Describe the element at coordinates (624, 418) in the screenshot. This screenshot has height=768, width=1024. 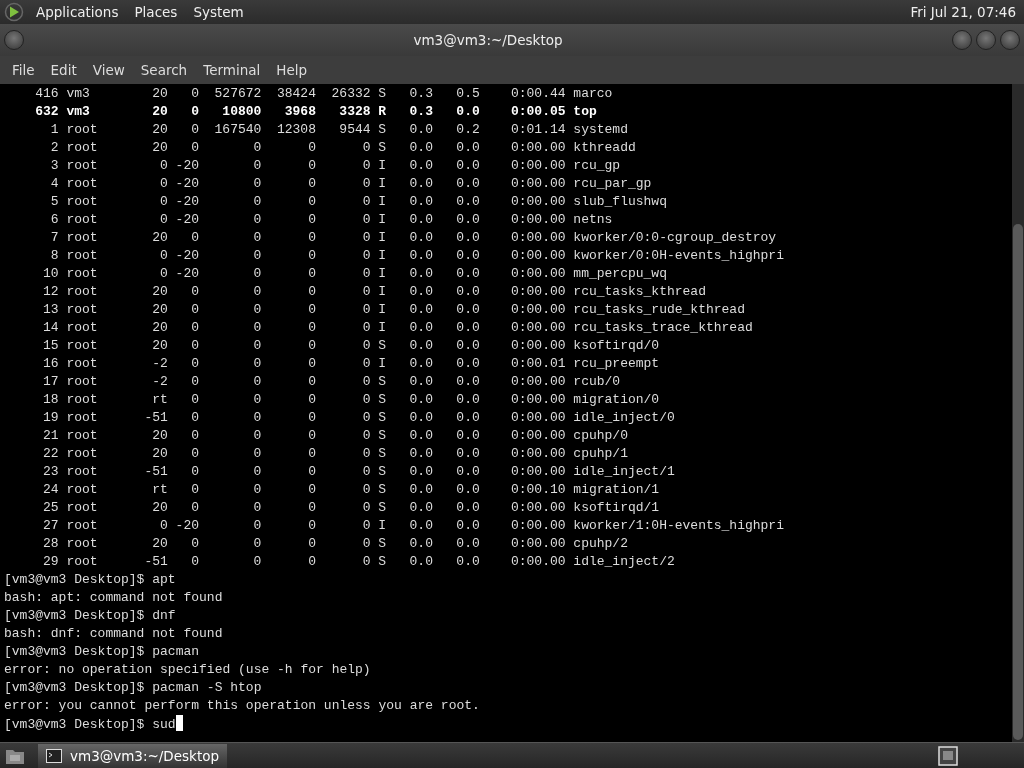
I see `process-command: idle_inject/0` at that location.